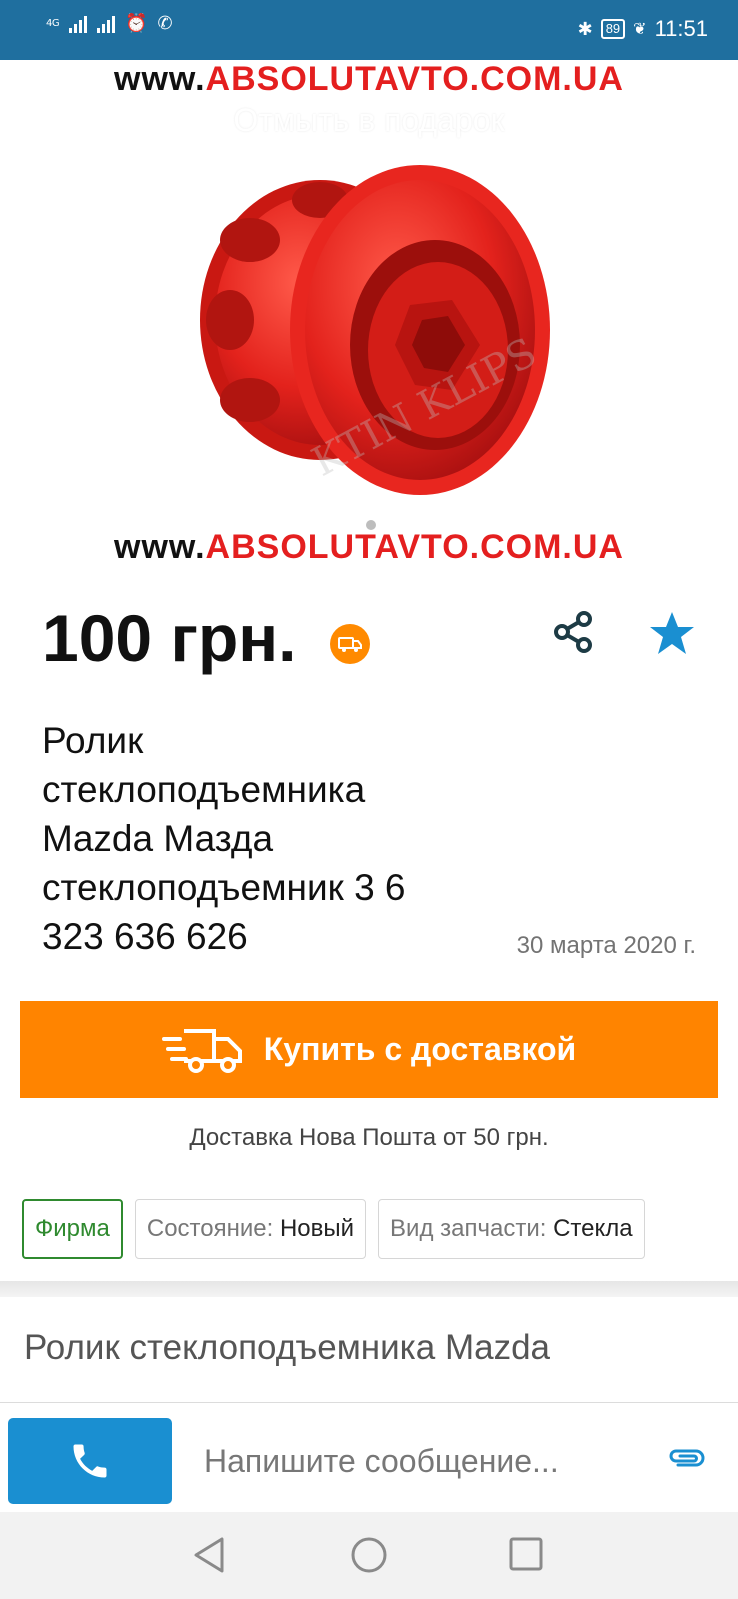 The image size is (738, 1599). Describe the element at coordinates (369, 1289) in the screenshot. I see `section-divider` at that location.